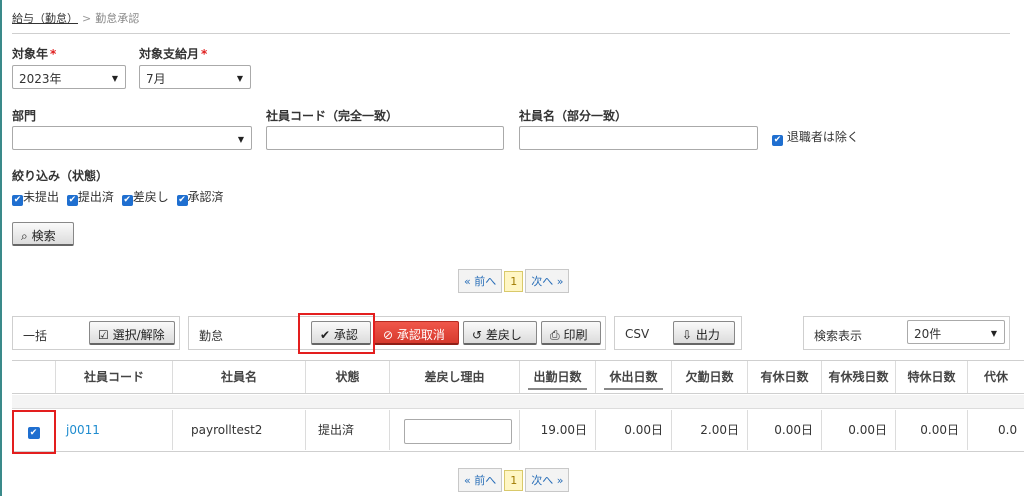  I want to click on status-filter-label: 絞り込み（状態）, so click(60, 176).